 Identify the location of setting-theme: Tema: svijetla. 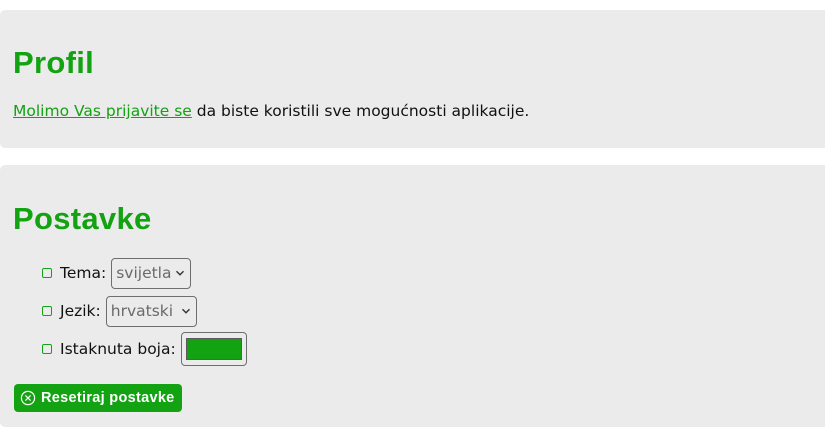
(117, 273).